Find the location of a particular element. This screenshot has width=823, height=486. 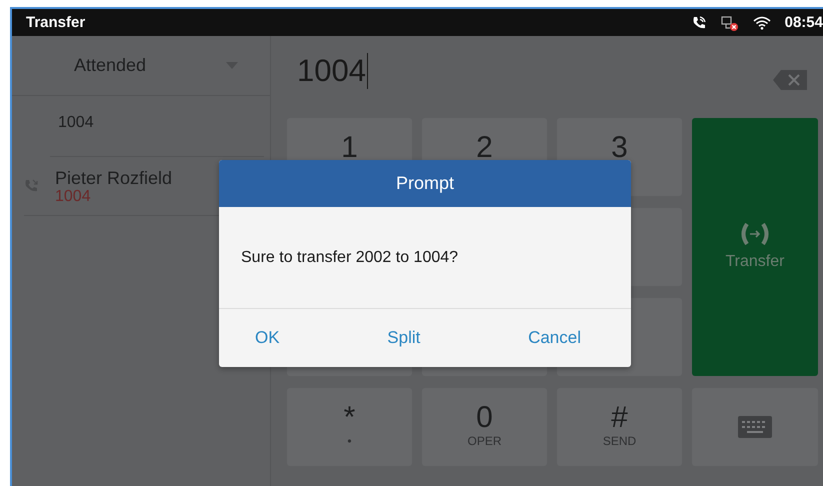

number-text: 1004 is located at coordinates (76, 123).